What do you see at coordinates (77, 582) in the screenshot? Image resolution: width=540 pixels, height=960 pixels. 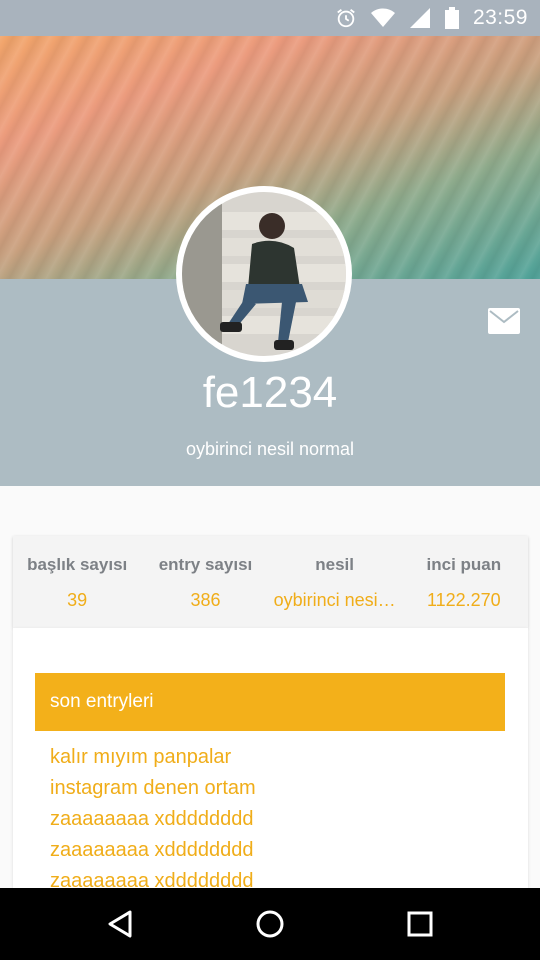 I see `stat-topic-count: başlık sayısı 39` at bounding box center [77, 582].